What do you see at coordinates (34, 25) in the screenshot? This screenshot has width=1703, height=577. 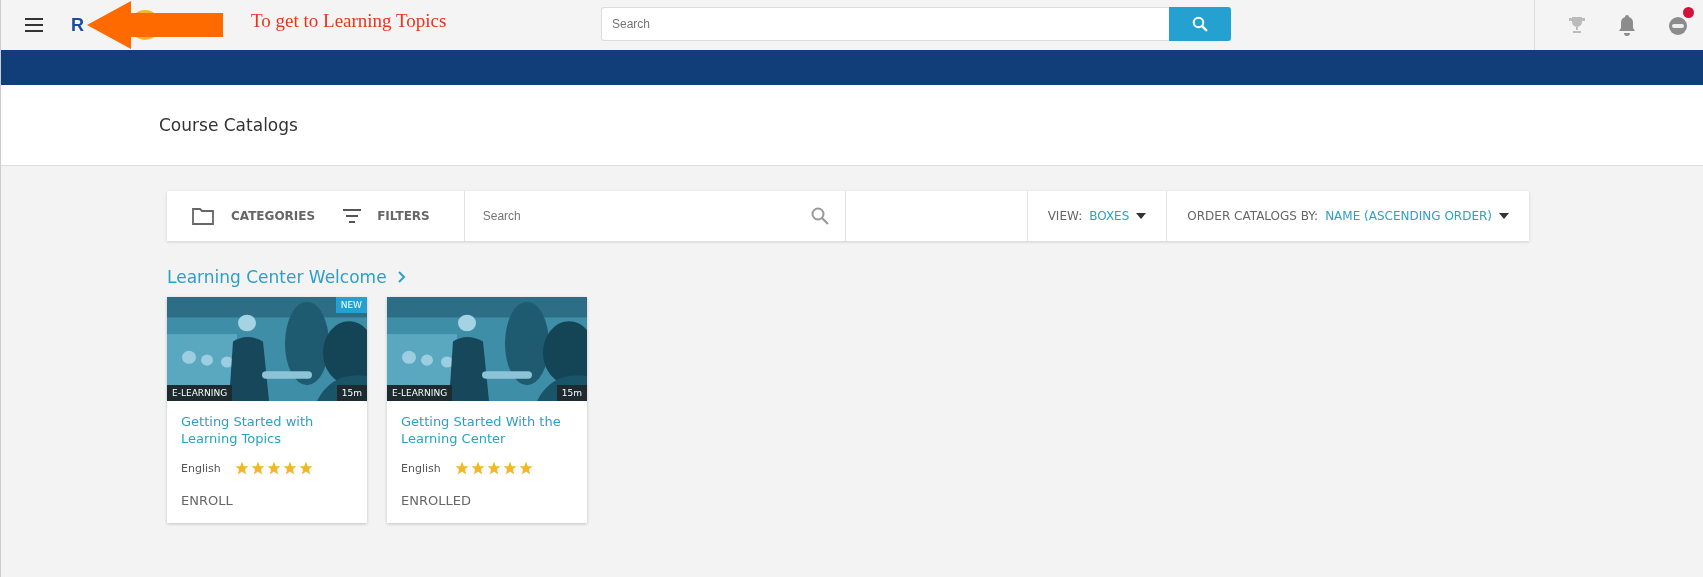 I see `menu-icon` at bounding box center [34, 25].